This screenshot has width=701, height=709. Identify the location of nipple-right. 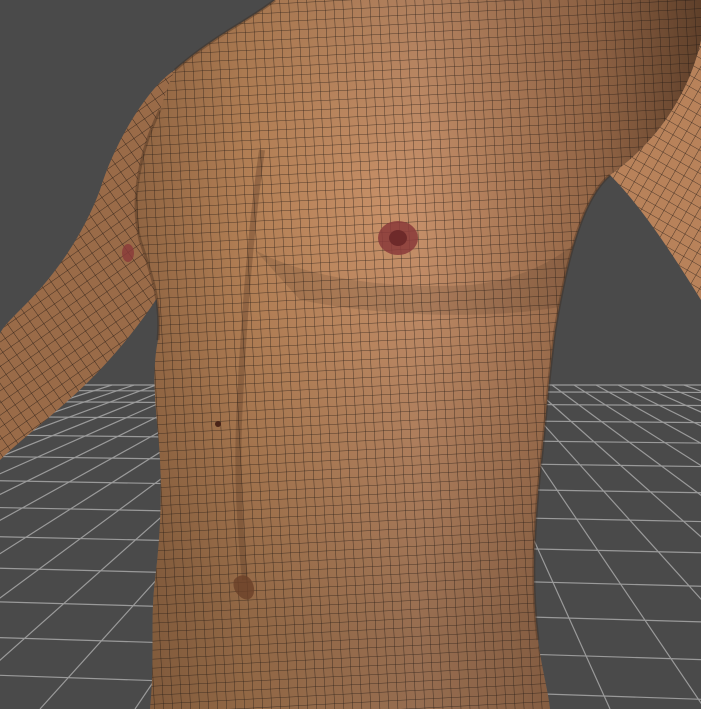
(398, 238).